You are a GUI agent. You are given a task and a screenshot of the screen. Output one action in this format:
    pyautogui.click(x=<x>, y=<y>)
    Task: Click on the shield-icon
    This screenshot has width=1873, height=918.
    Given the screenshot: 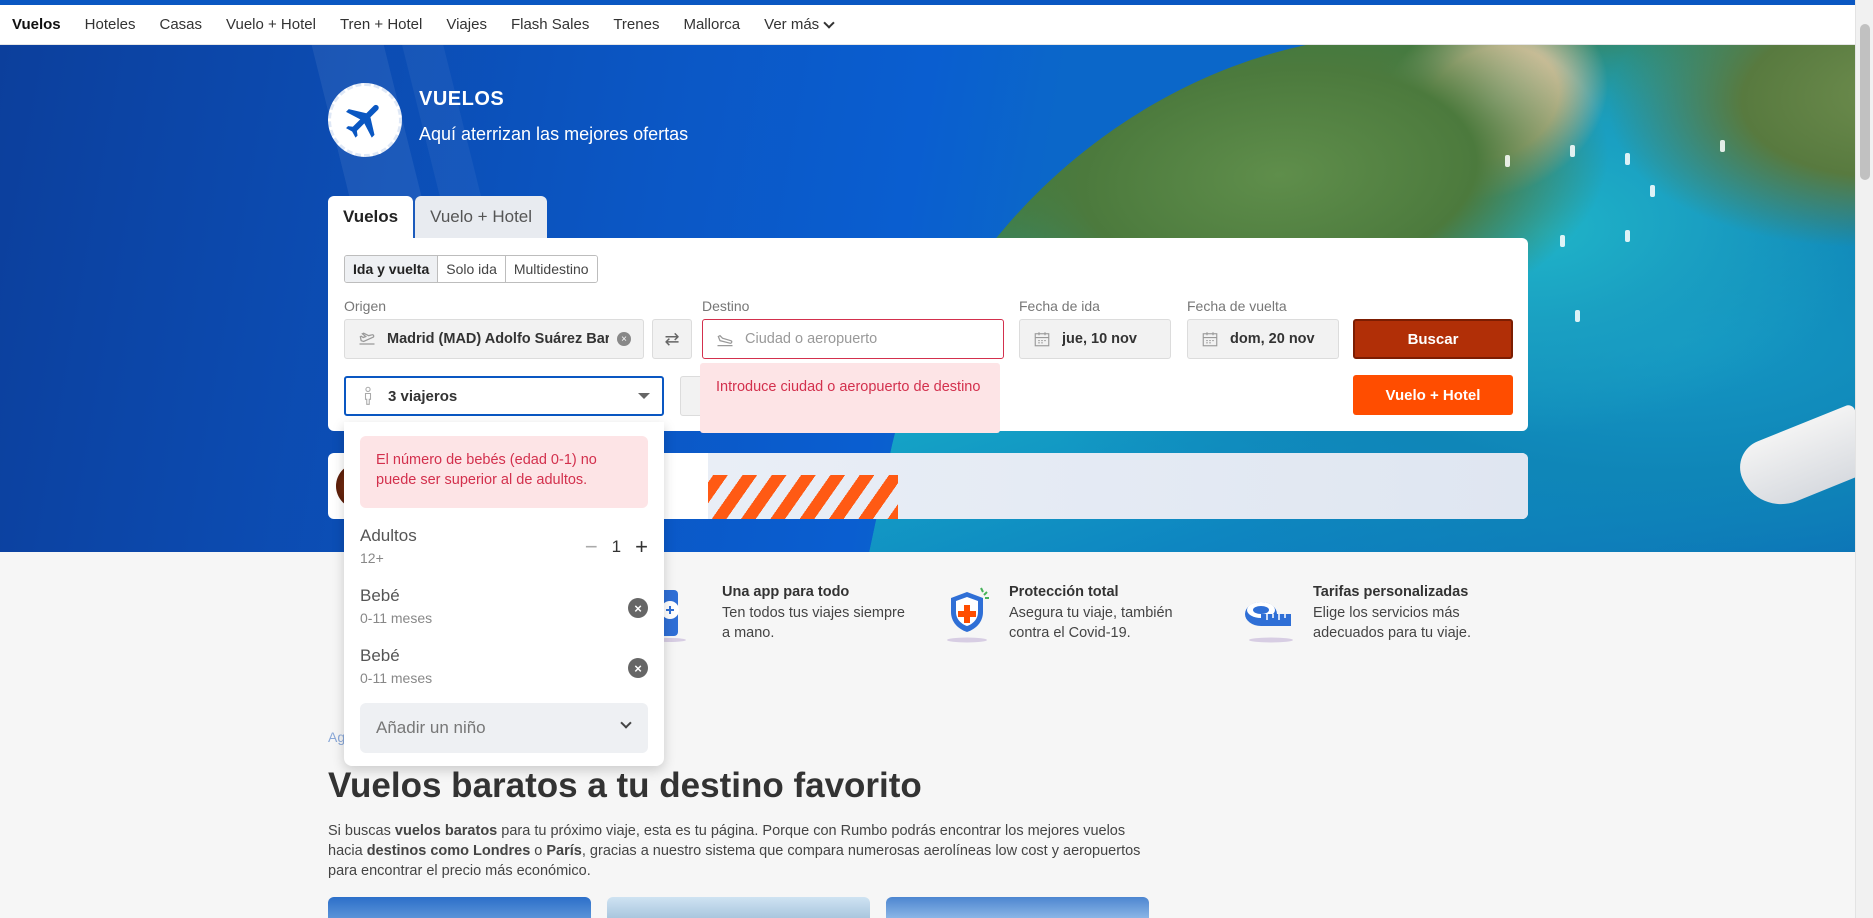 What is the action you would take?
    pyautogui.click(x=967, y=614)
    